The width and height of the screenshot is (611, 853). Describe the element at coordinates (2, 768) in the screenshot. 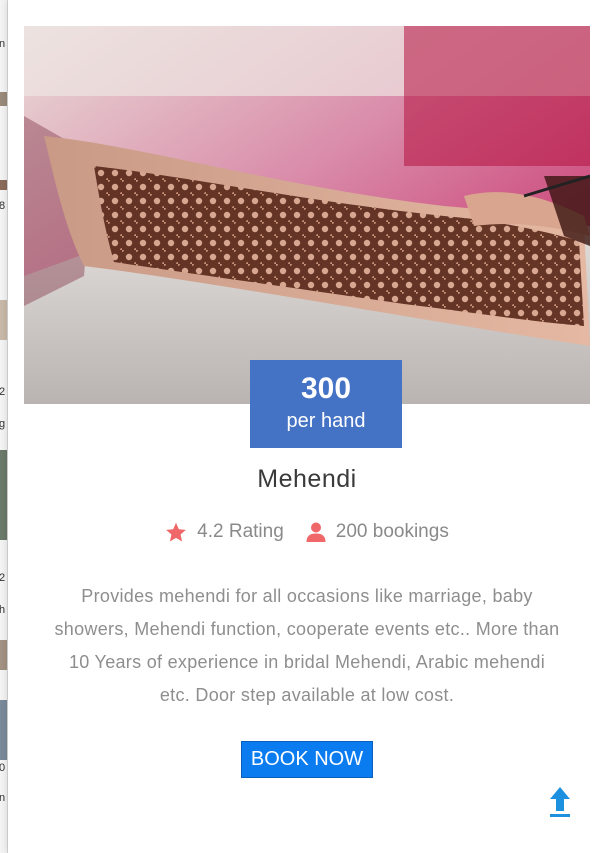

I see `edge-glyph: 0` at that location.